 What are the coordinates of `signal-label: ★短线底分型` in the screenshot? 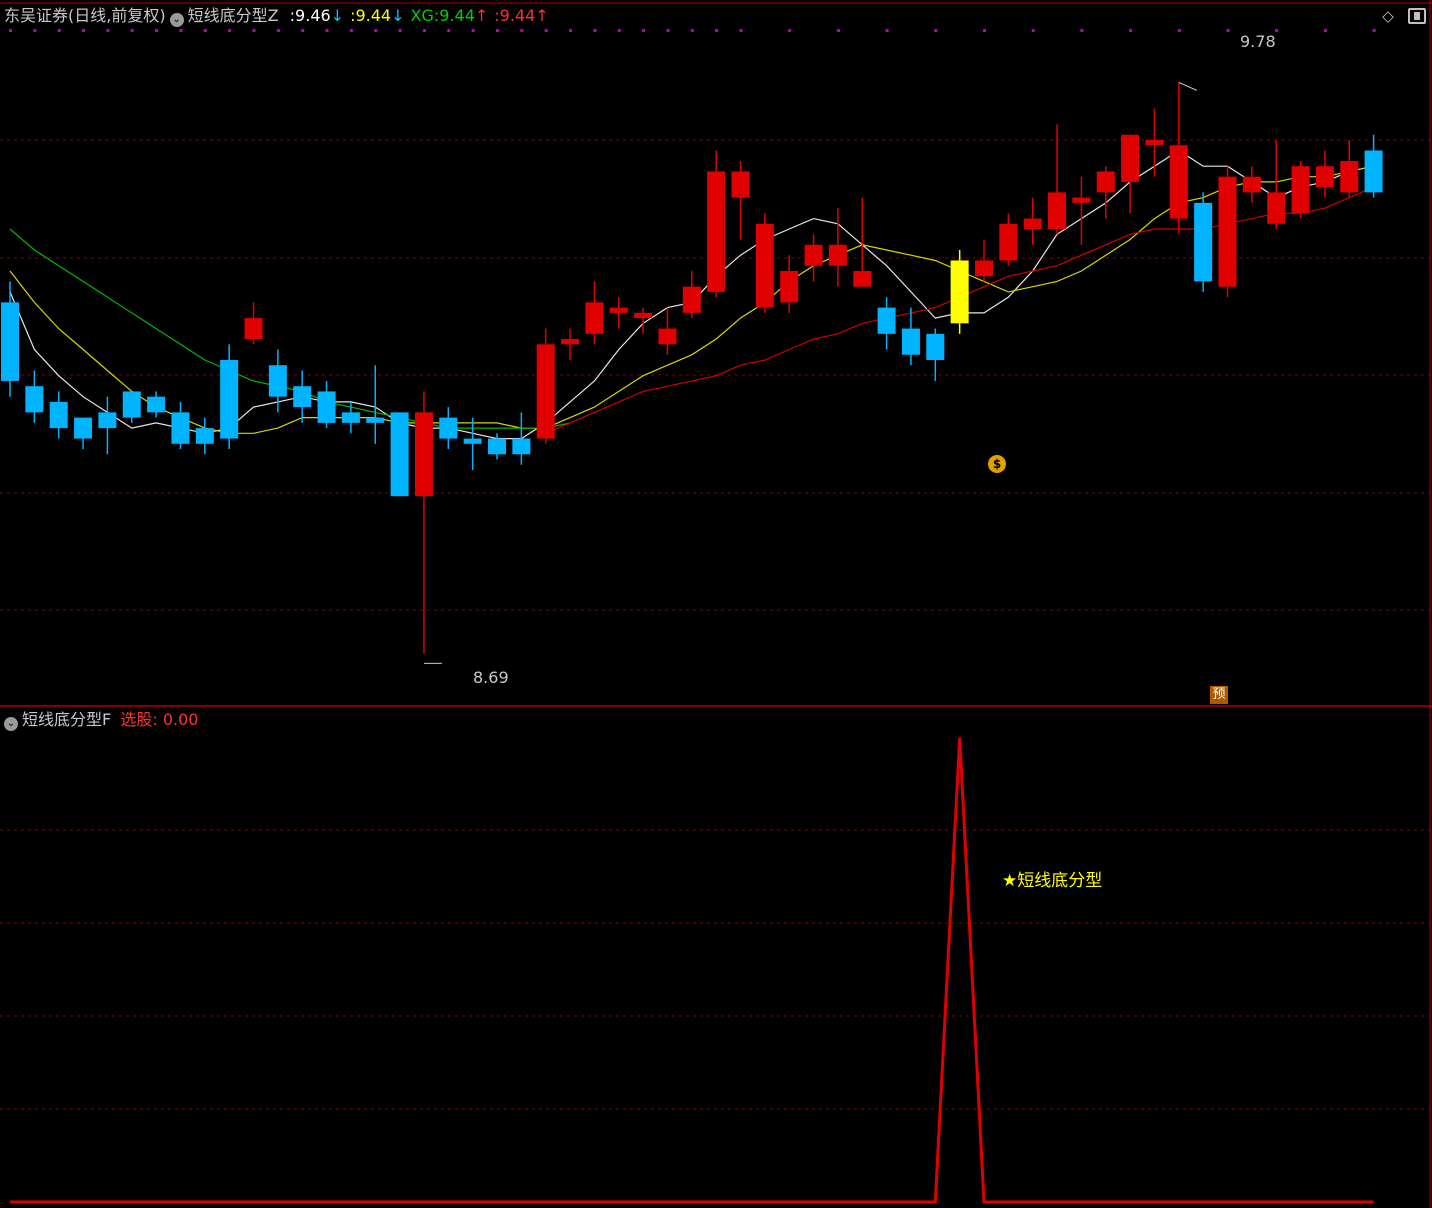 It's located at (1052, 881).